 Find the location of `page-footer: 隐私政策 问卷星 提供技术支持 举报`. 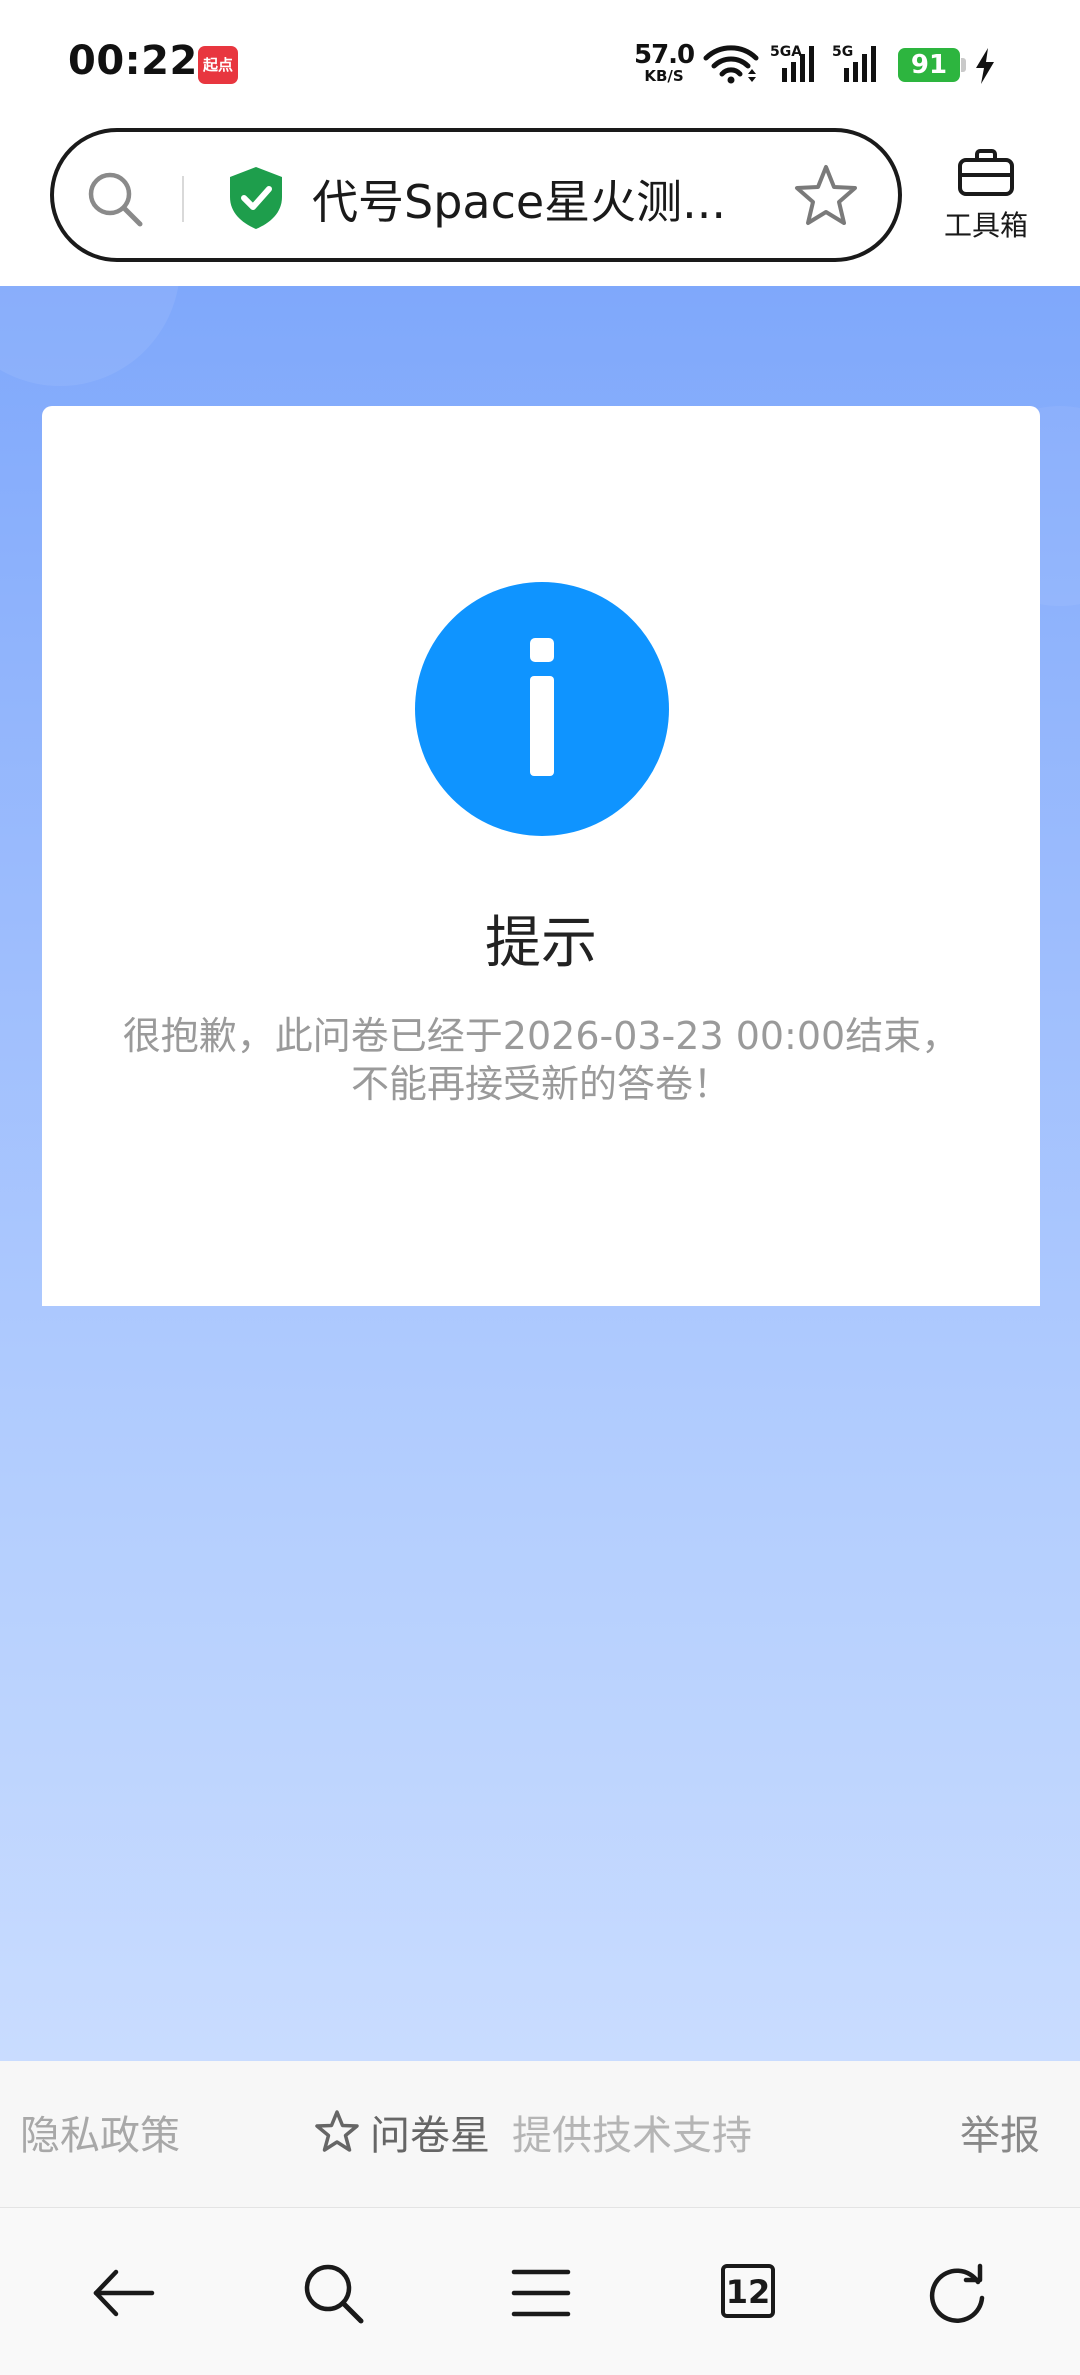

page-footer: 隐私政策 问卷星 提供技术支持 举报 is located at coordinates (540, 2134).